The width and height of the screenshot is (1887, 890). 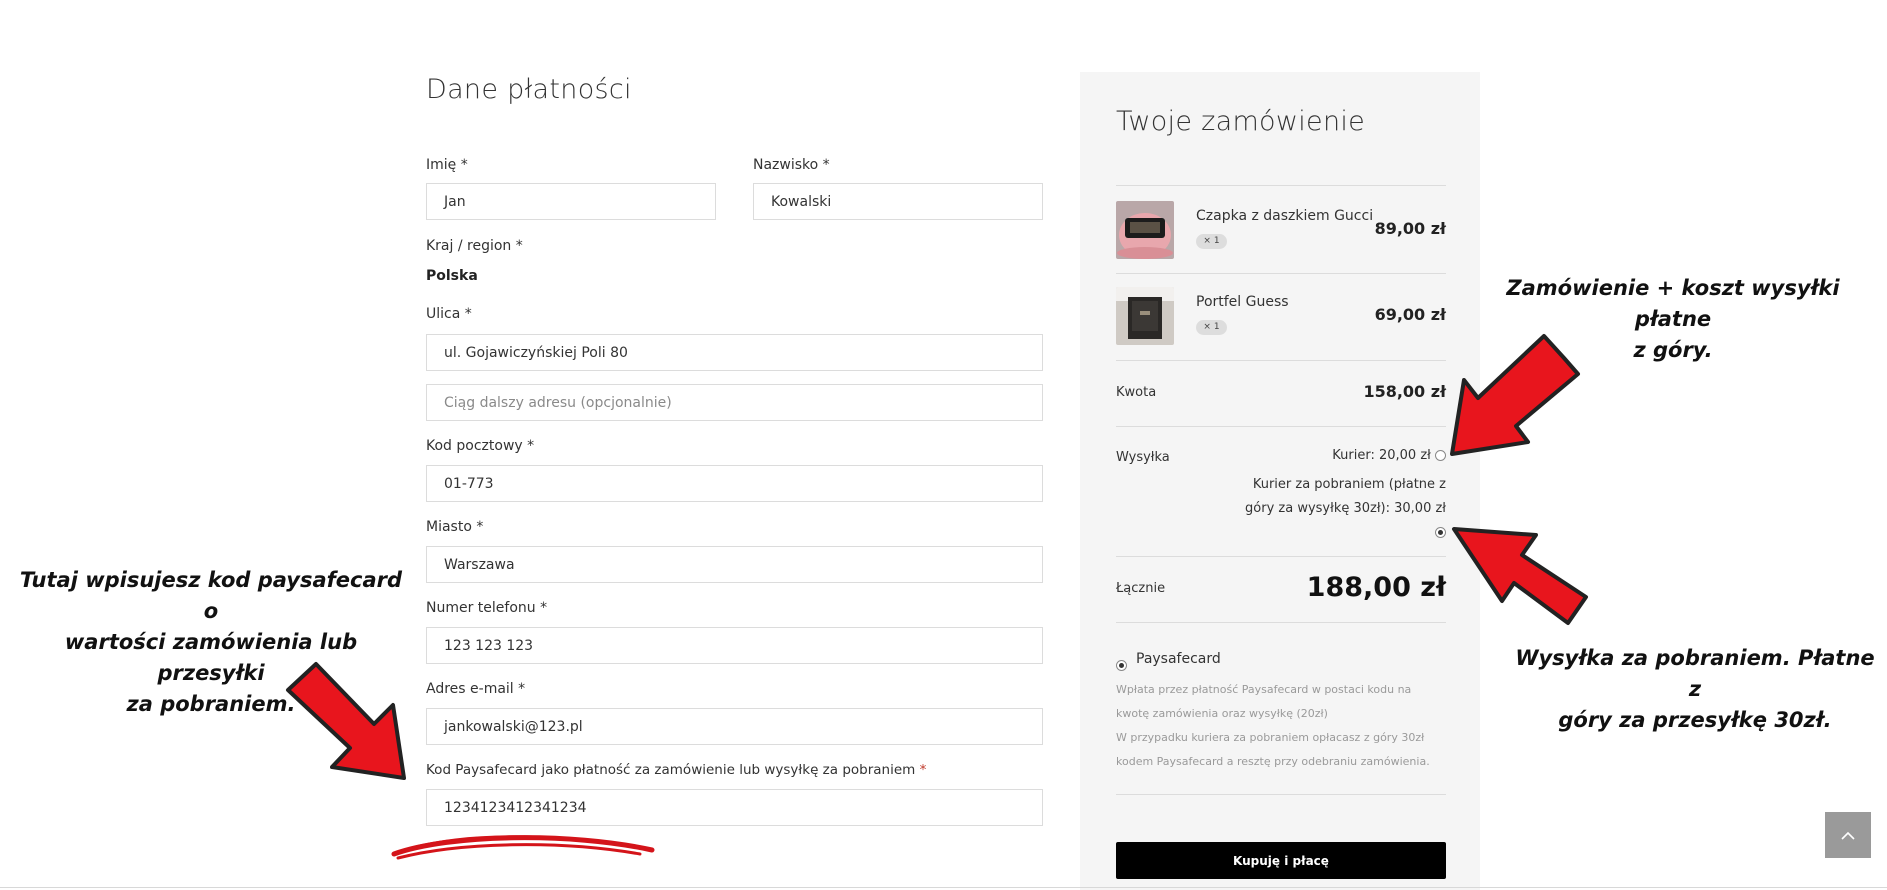 What do you see at coordinates (1695, 673) in the screenshot?
I see `annotation-line: Wysyłka za pobraniem. Płatne z` at bounding box center [1695, 673].